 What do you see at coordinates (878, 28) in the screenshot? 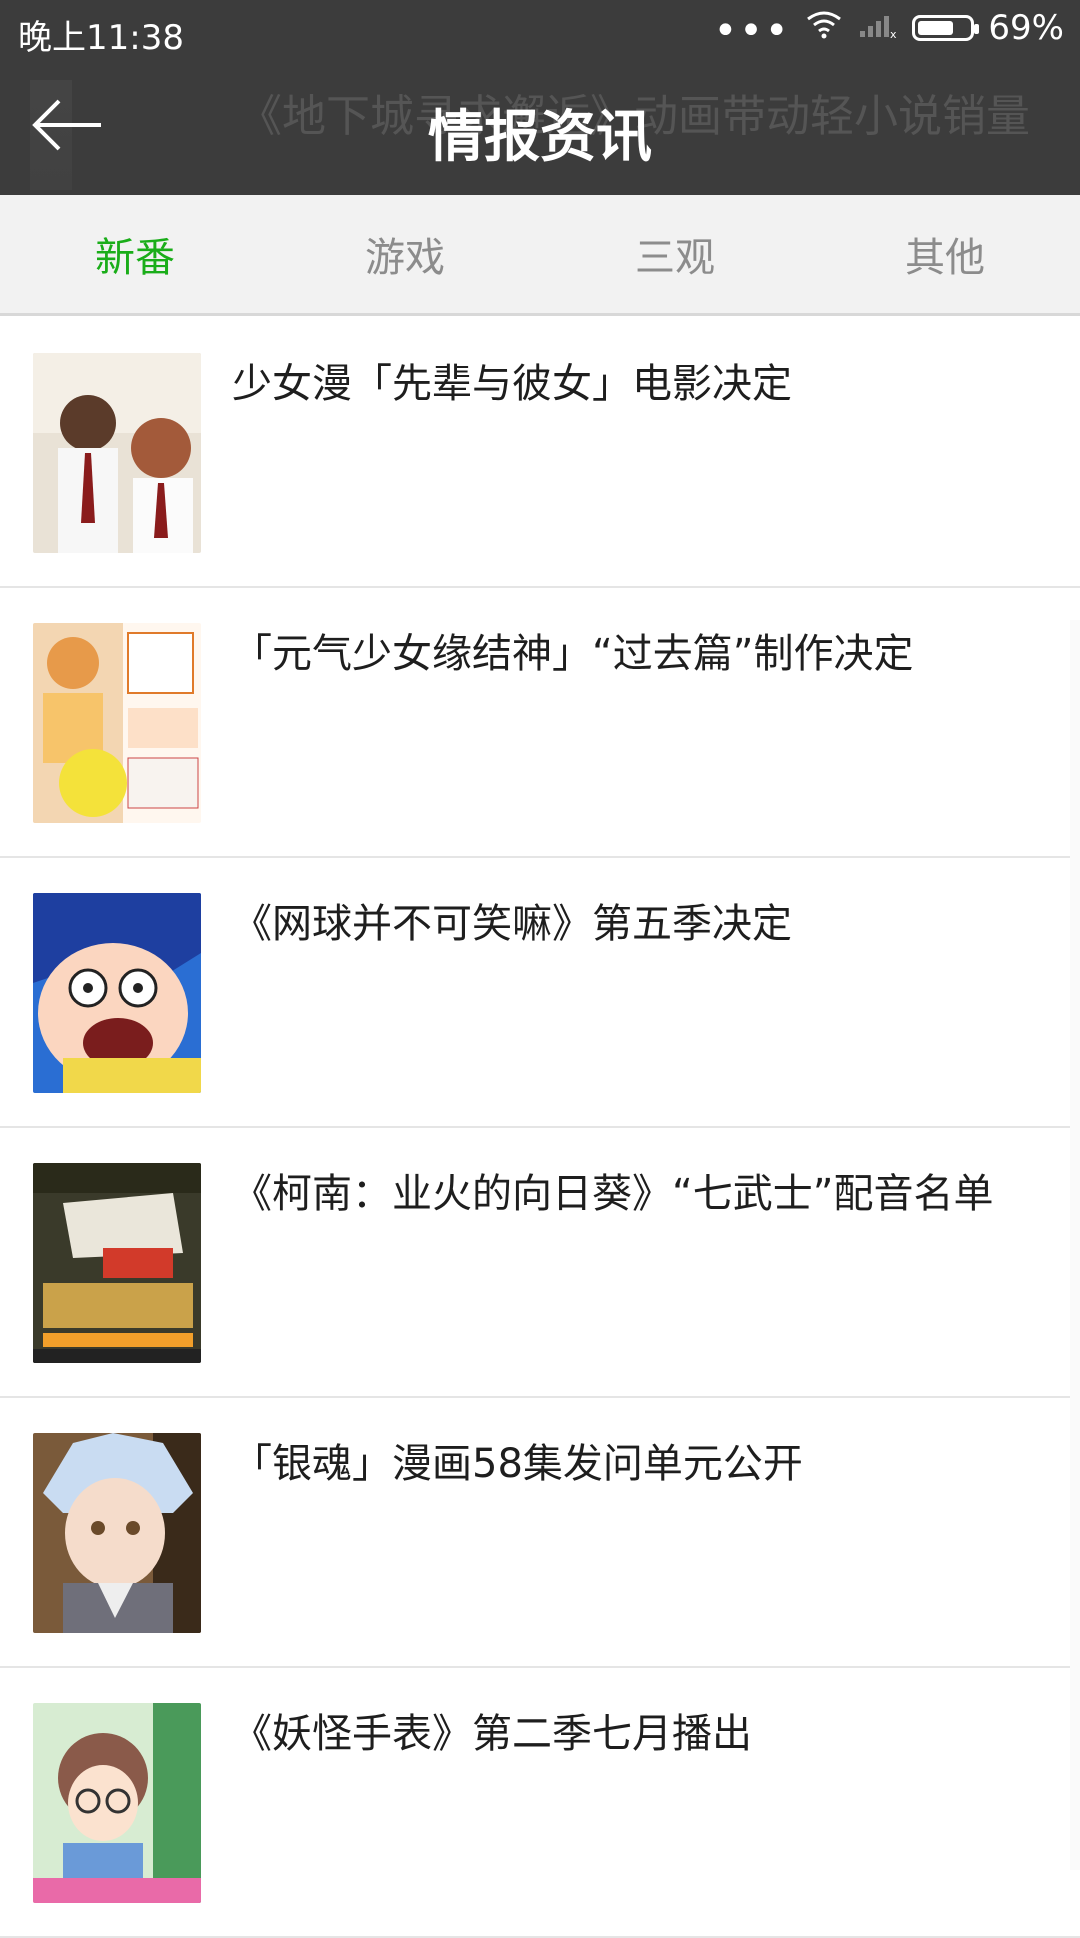
I see `signal-icon: x` at bounding box center [878, 28].